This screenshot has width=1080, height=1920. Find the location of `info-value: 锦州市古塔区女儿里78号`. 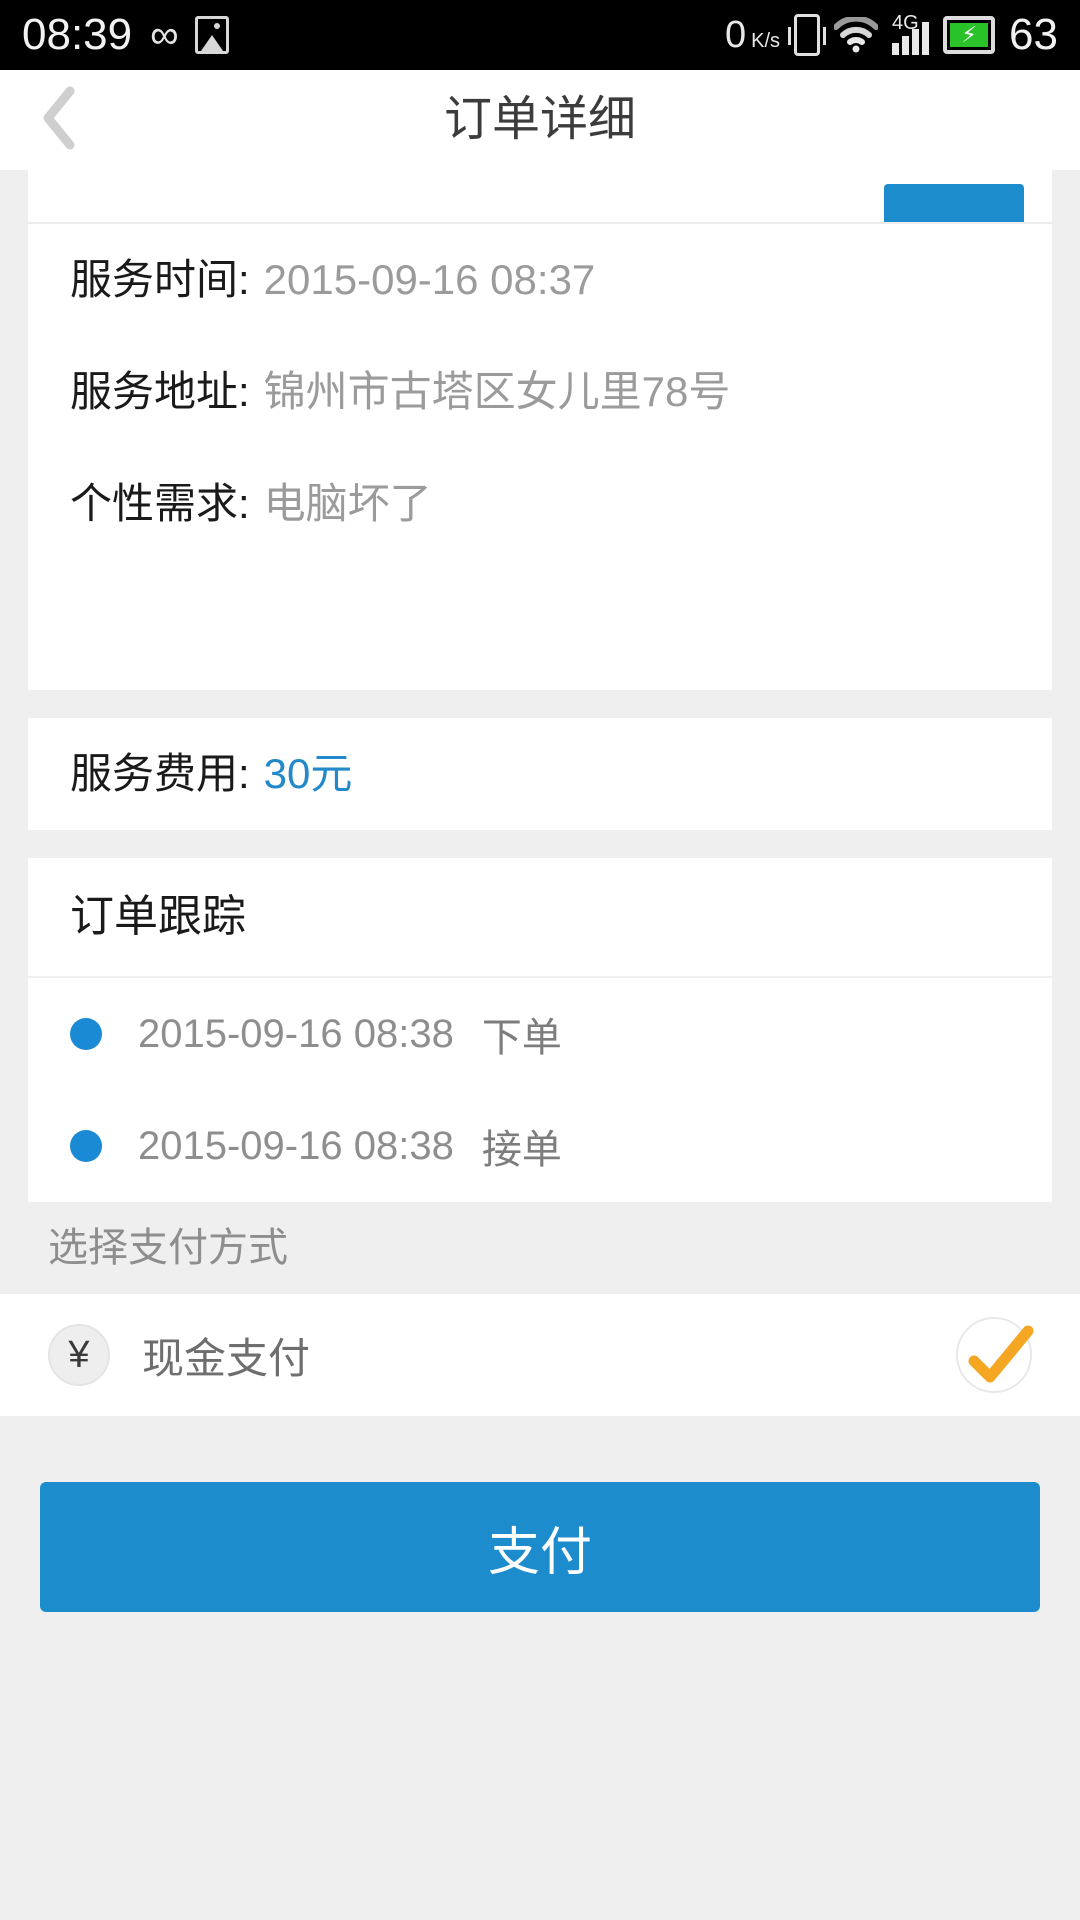

info-value: 锦州市古塔区女儿里78号 is located at coordinates (497, 391).